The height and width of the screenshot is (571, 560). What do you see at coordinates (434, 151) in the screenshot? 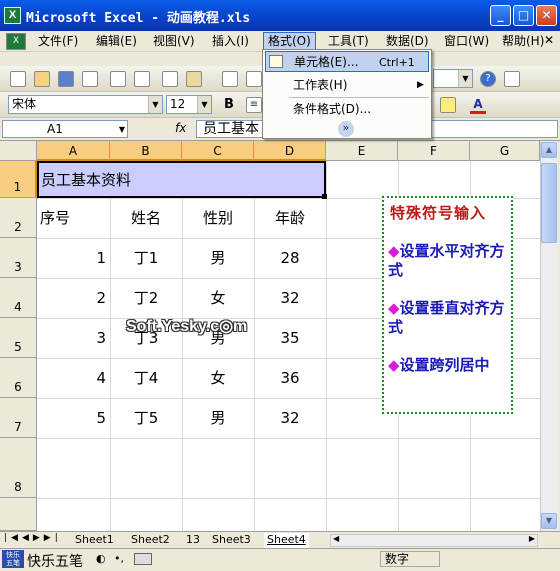
I see `column-header-f: F` at bounding box center [434, 151].